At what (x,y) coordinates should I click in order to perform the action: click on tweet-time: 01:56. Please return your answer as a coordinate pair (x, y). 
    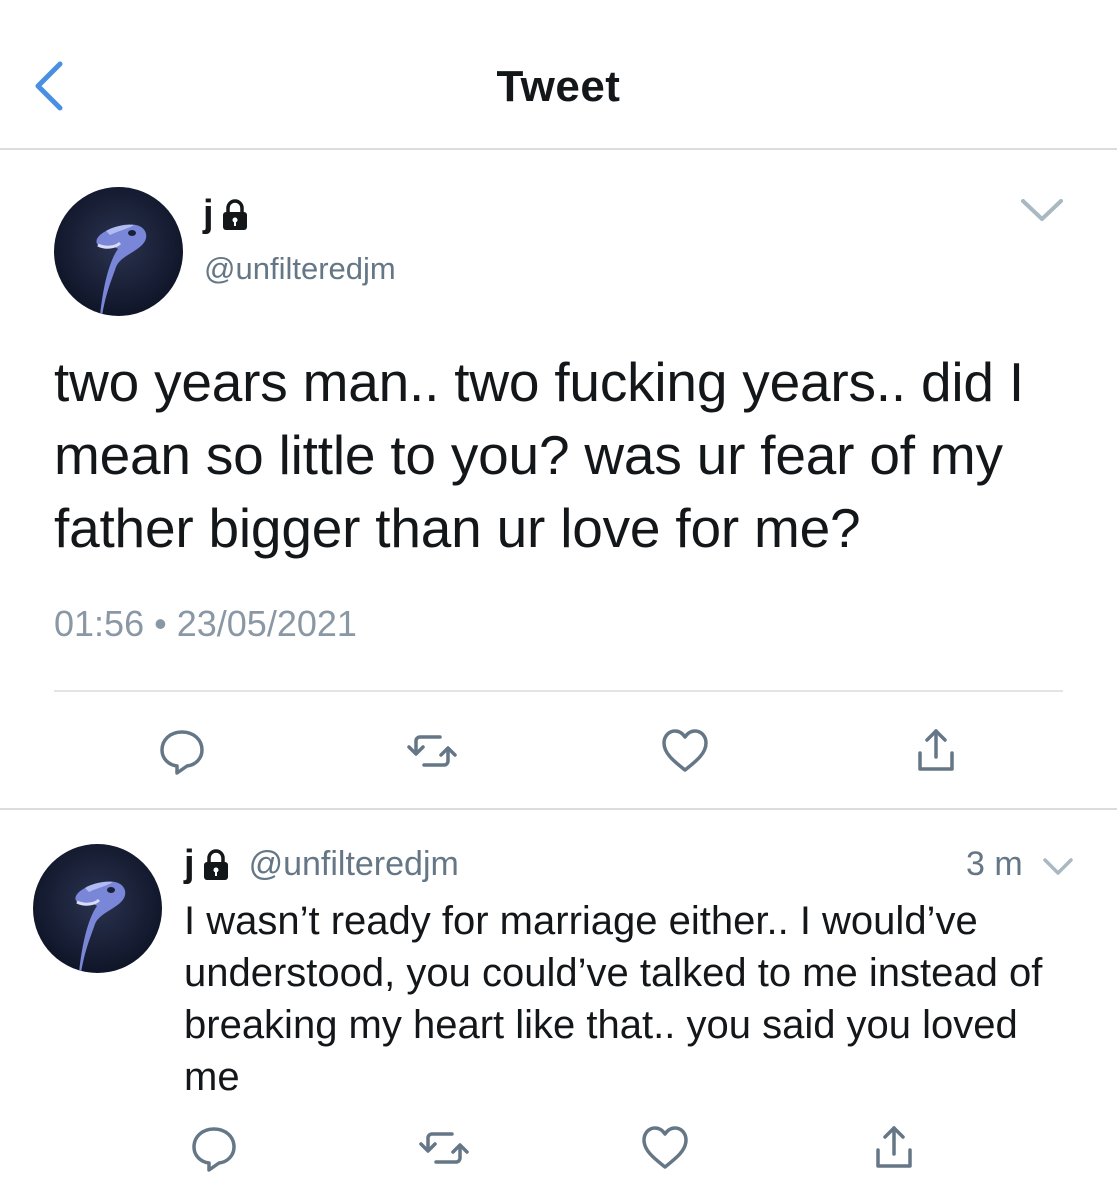
    Looking at the image, I should click on (99, 623).